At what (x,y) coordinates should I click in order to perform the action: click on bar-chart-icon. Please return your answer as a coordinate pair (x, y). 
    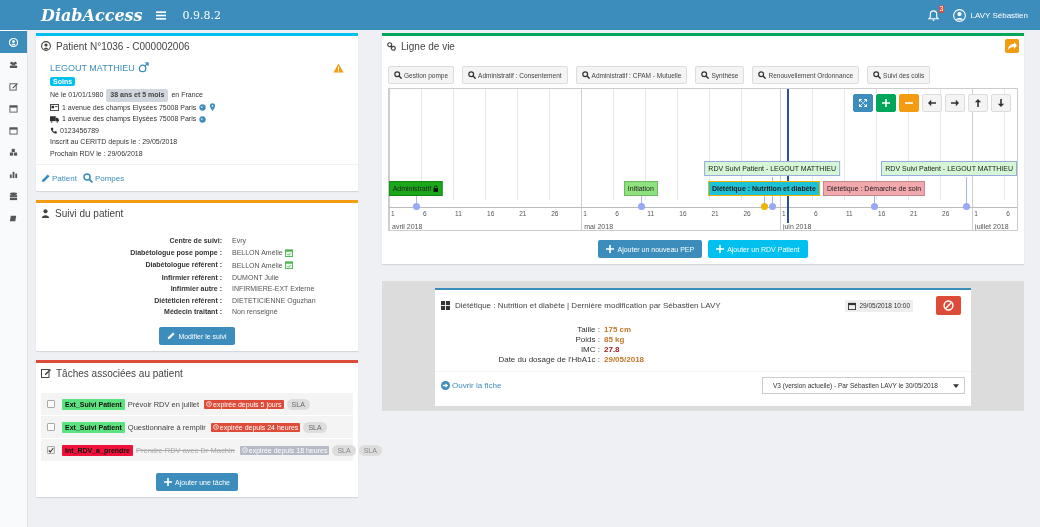
    Looking at the image, I should click on (13, 174).